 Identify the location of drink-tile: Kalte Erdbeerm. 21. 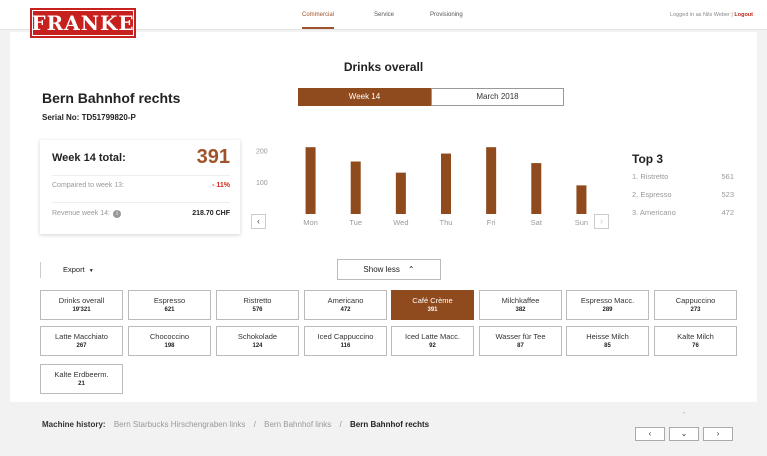
(81, 379).